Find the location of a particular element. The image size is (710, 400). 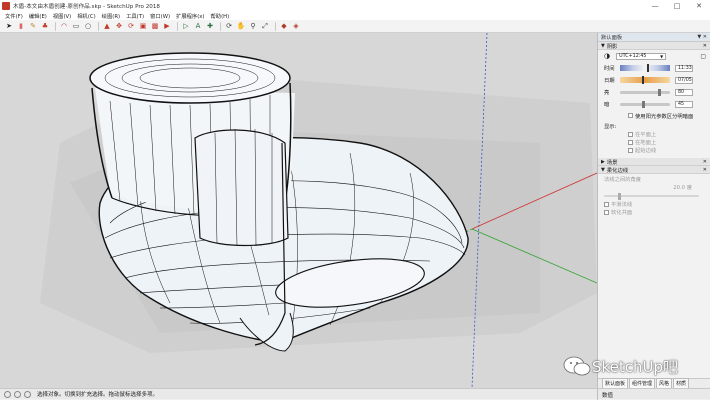

follow-me-icon: ▶ is located at coordinates (167, 26).